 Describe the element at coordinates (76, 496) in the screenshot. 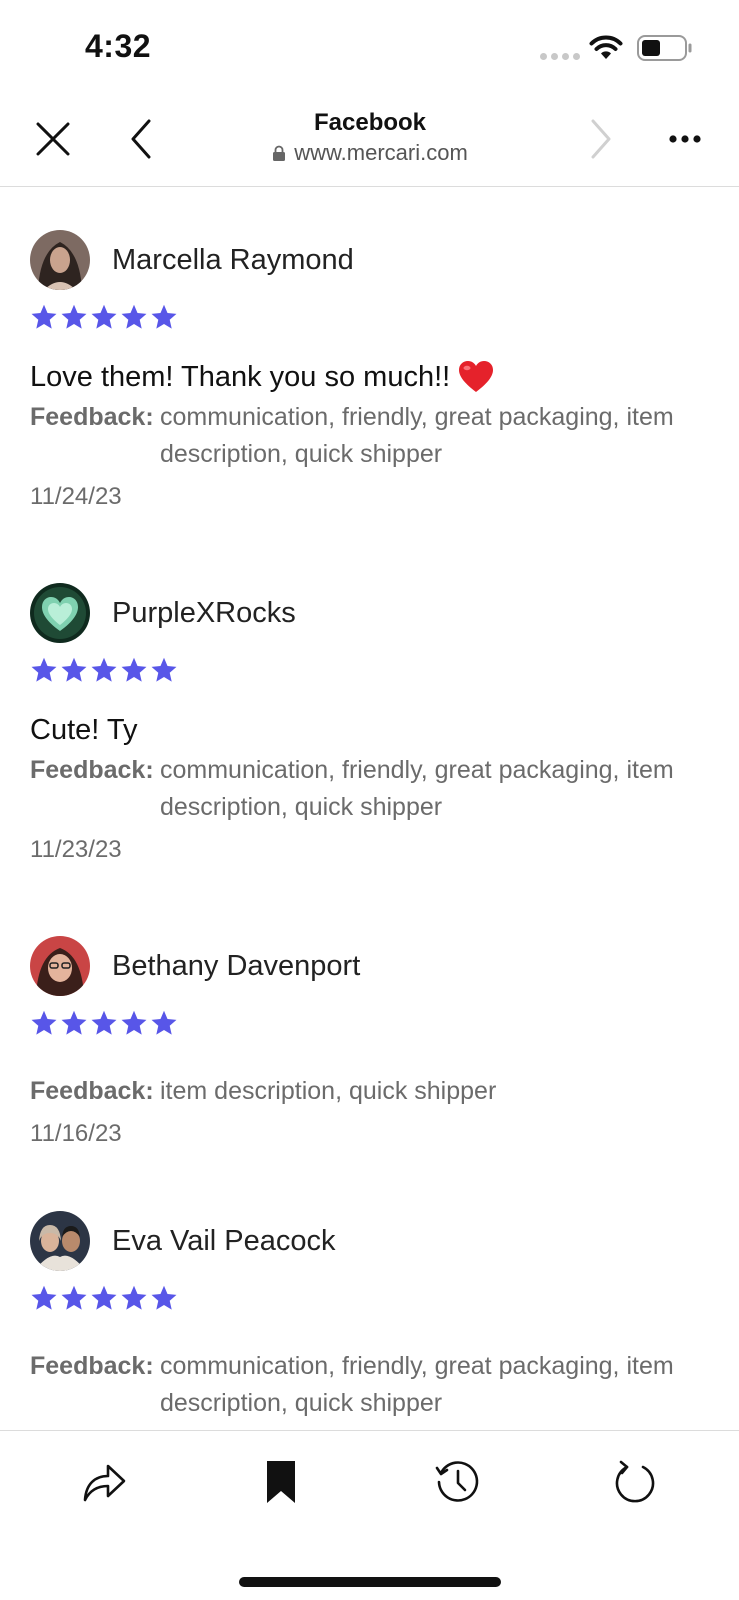

I see `review-date: 11/24/23` at that location.